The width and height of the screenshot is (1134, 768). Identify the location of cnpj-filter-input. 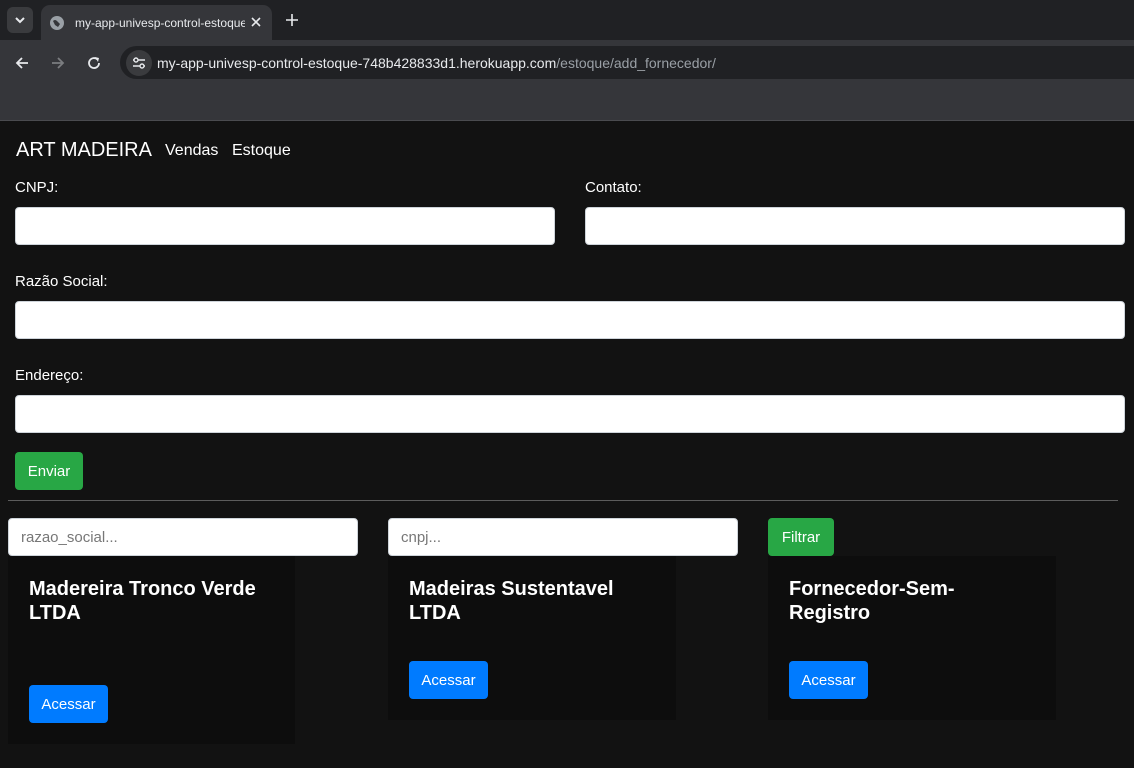
(563, 537).